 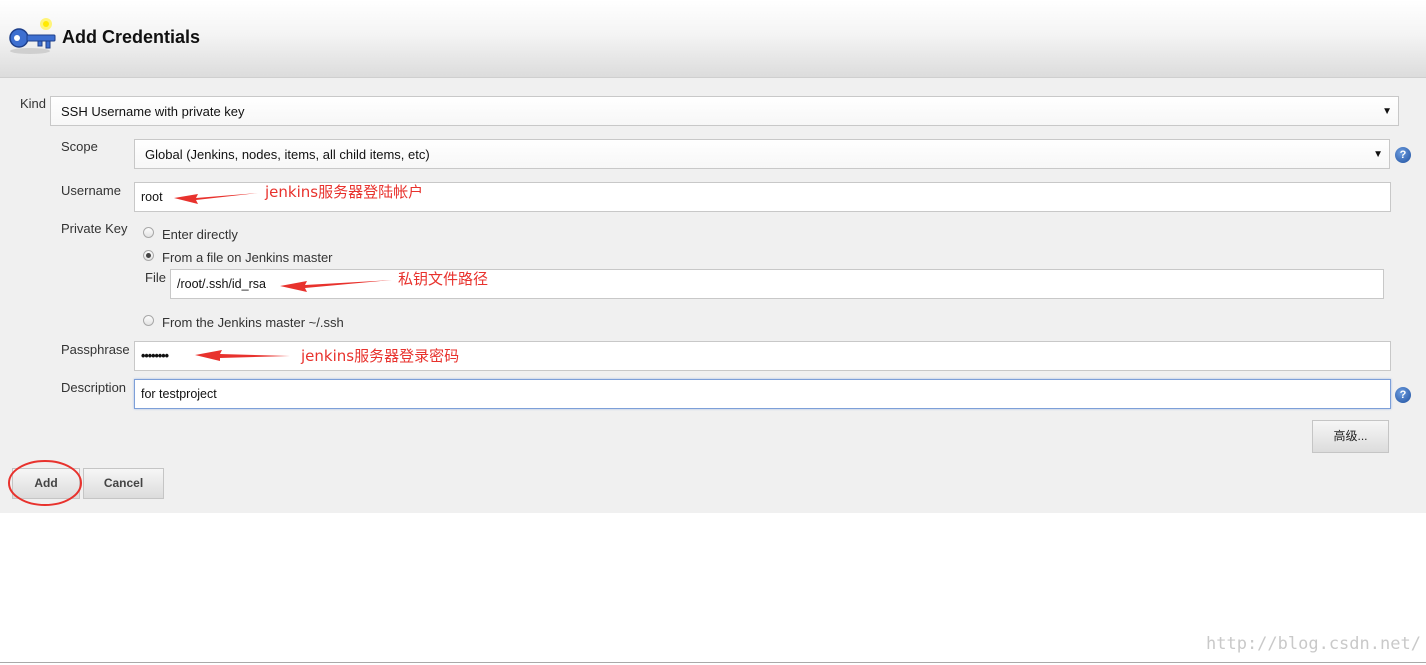 What do you see at coordinates (200, 234) in the screenshot?
I see `pk-option-label: Enter directly` at bounding box center [200, 234].